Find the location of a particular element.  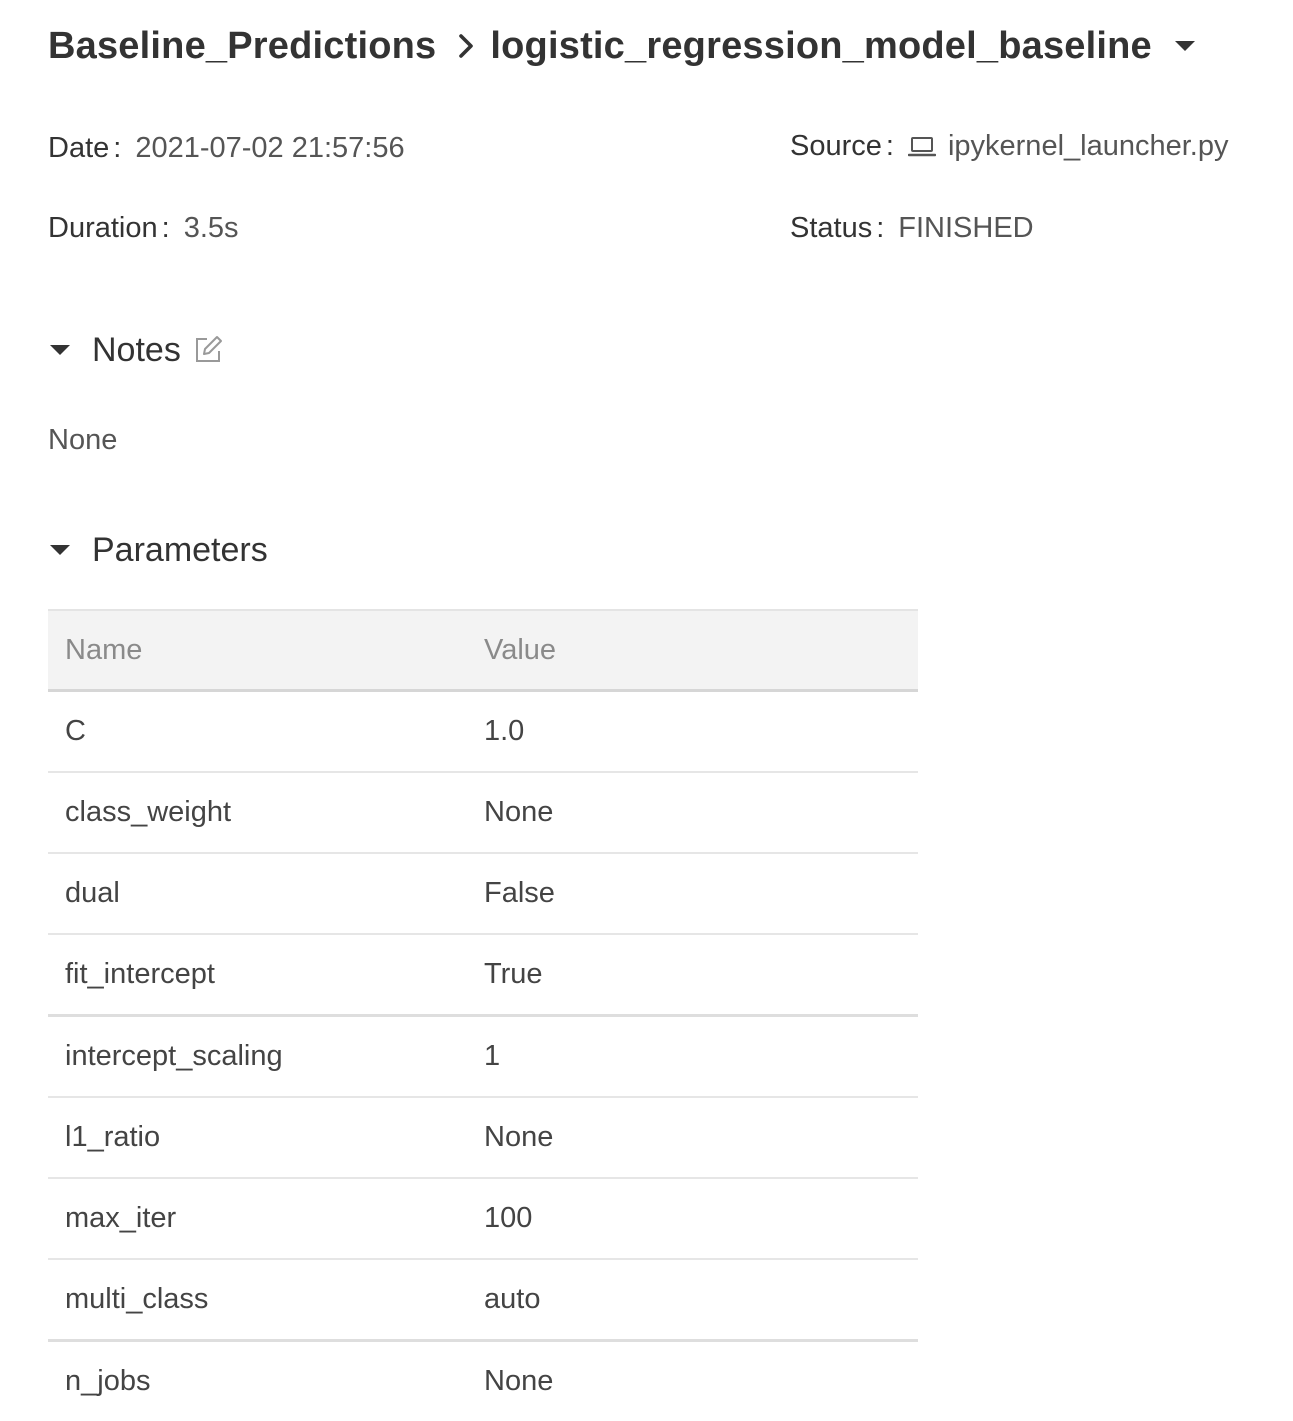

duration-label: Duration is located at coordinates (103, 228).